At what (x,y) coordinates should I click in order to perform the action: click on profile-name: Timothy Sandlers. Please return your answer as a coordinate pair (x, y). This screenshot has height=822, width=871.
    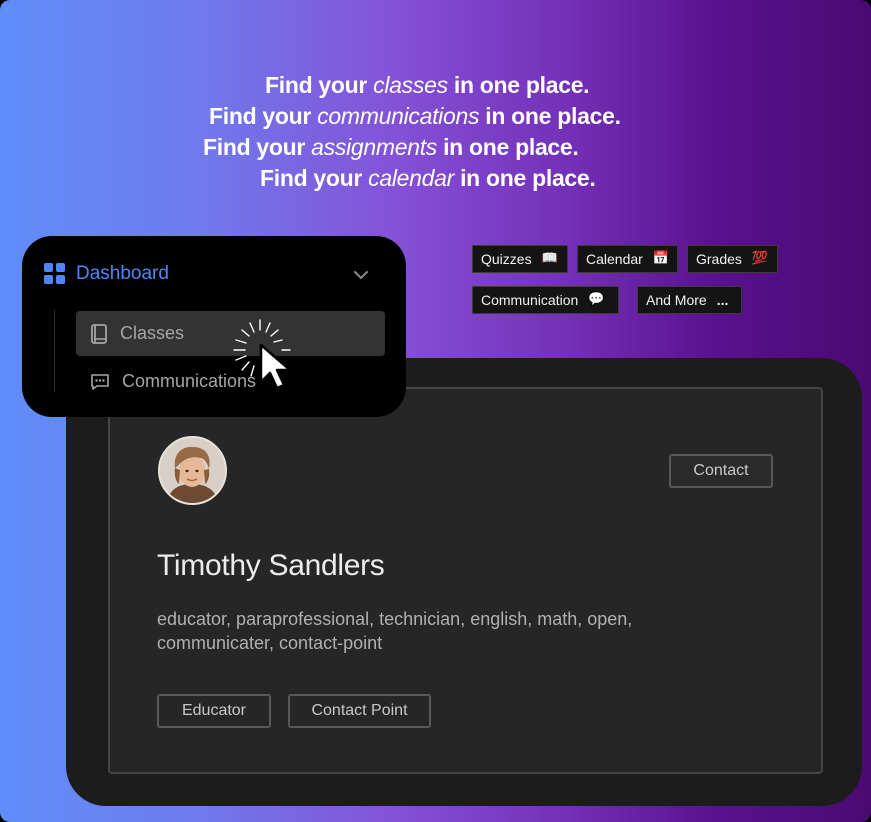
    Looking at the image, I should click on (271, 565).